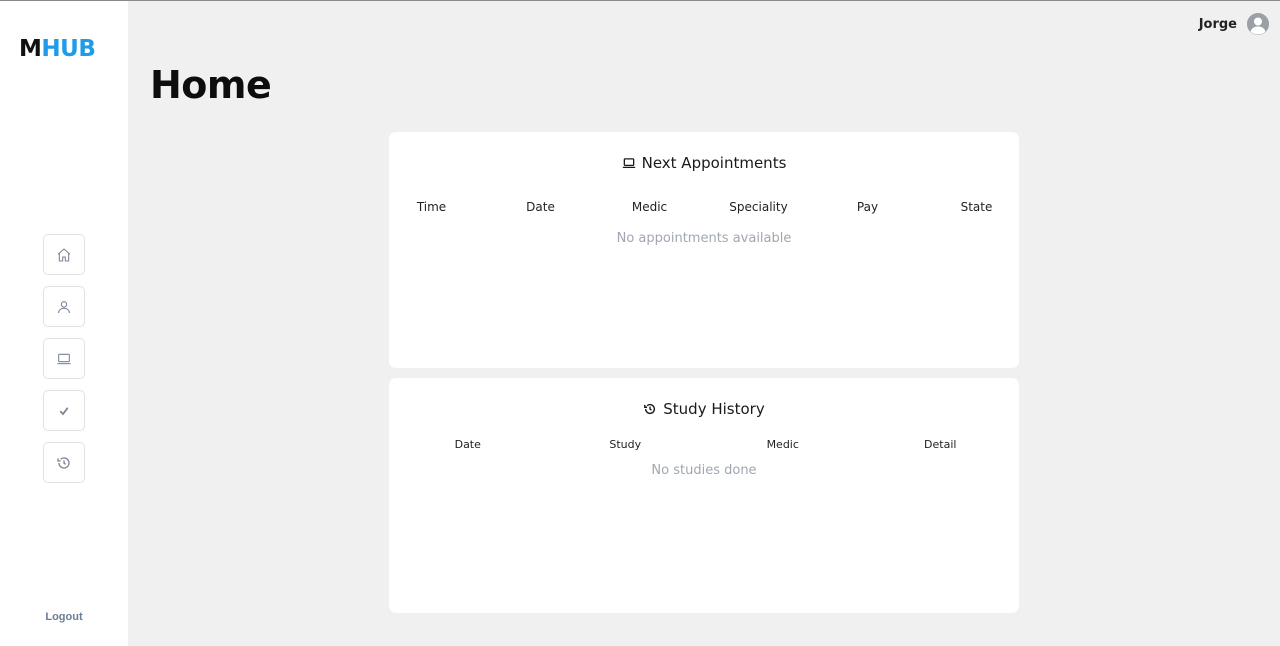  Describe the element at coordinates (1217, 24) in the screenshot. I see `user-name: Jorge` at that location.